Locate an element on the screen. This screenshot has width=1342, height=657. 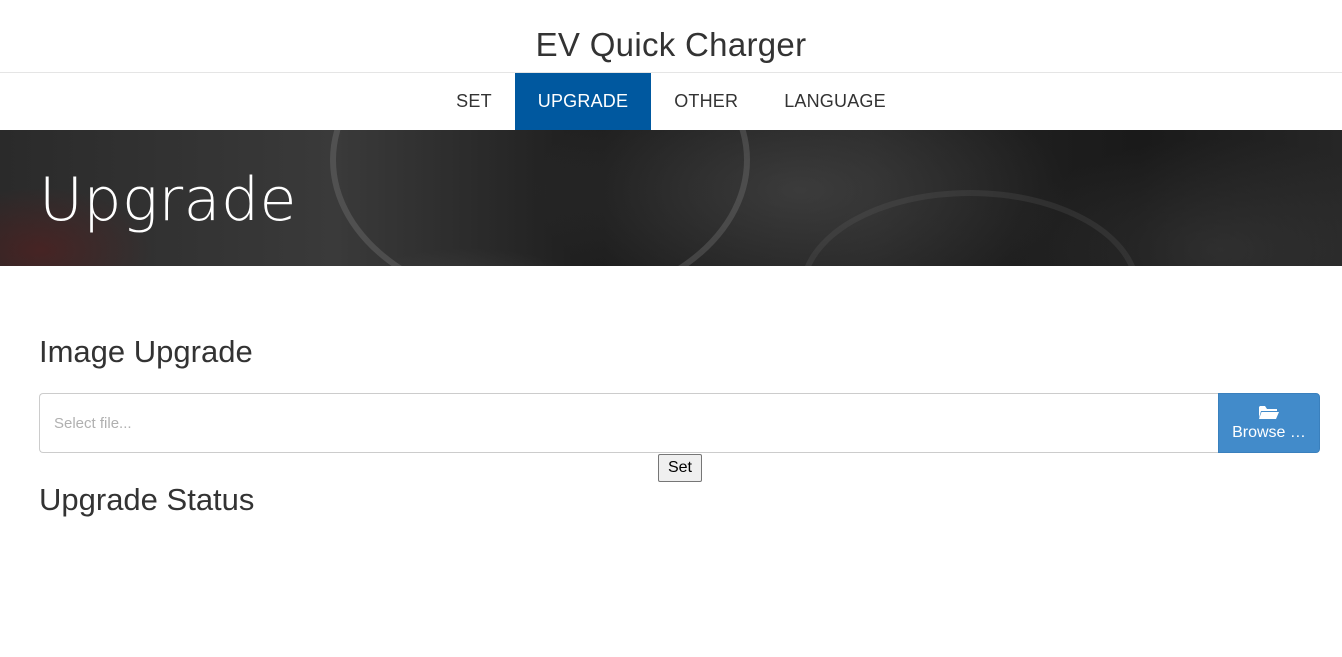
file-path-input is located at coordinates (628, 423).